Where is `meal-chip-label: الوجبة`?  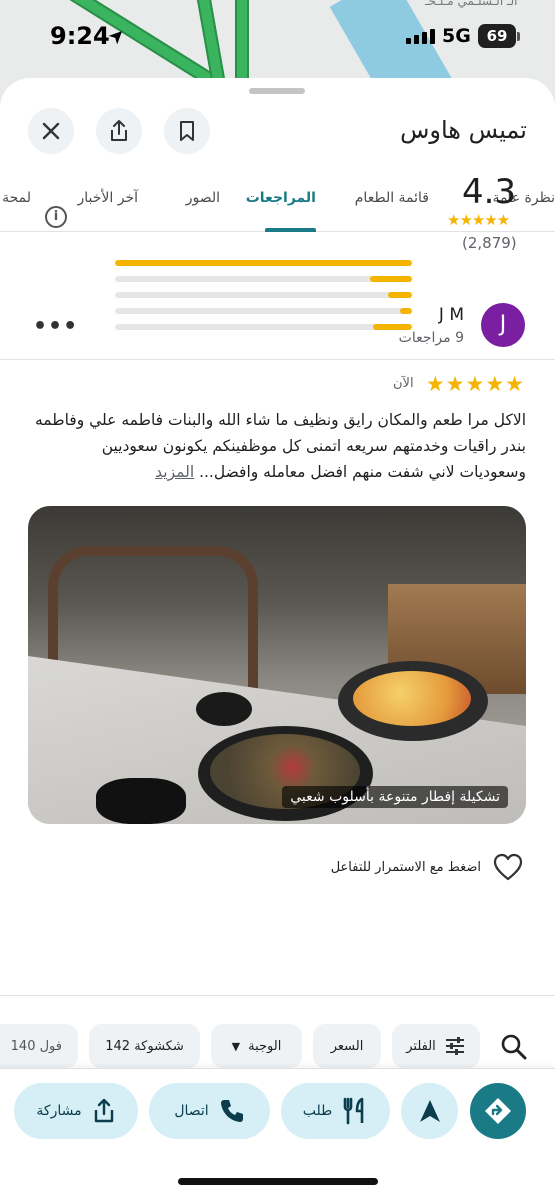
meal-chip-label: الوجبة is located at coordinates (265, 1046).